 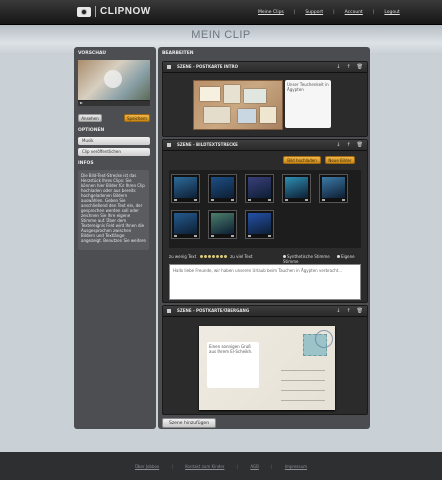 I want to click on scene-text-card: Unser Teuchenkeit in Ägypten, so click(x=308, y=104).